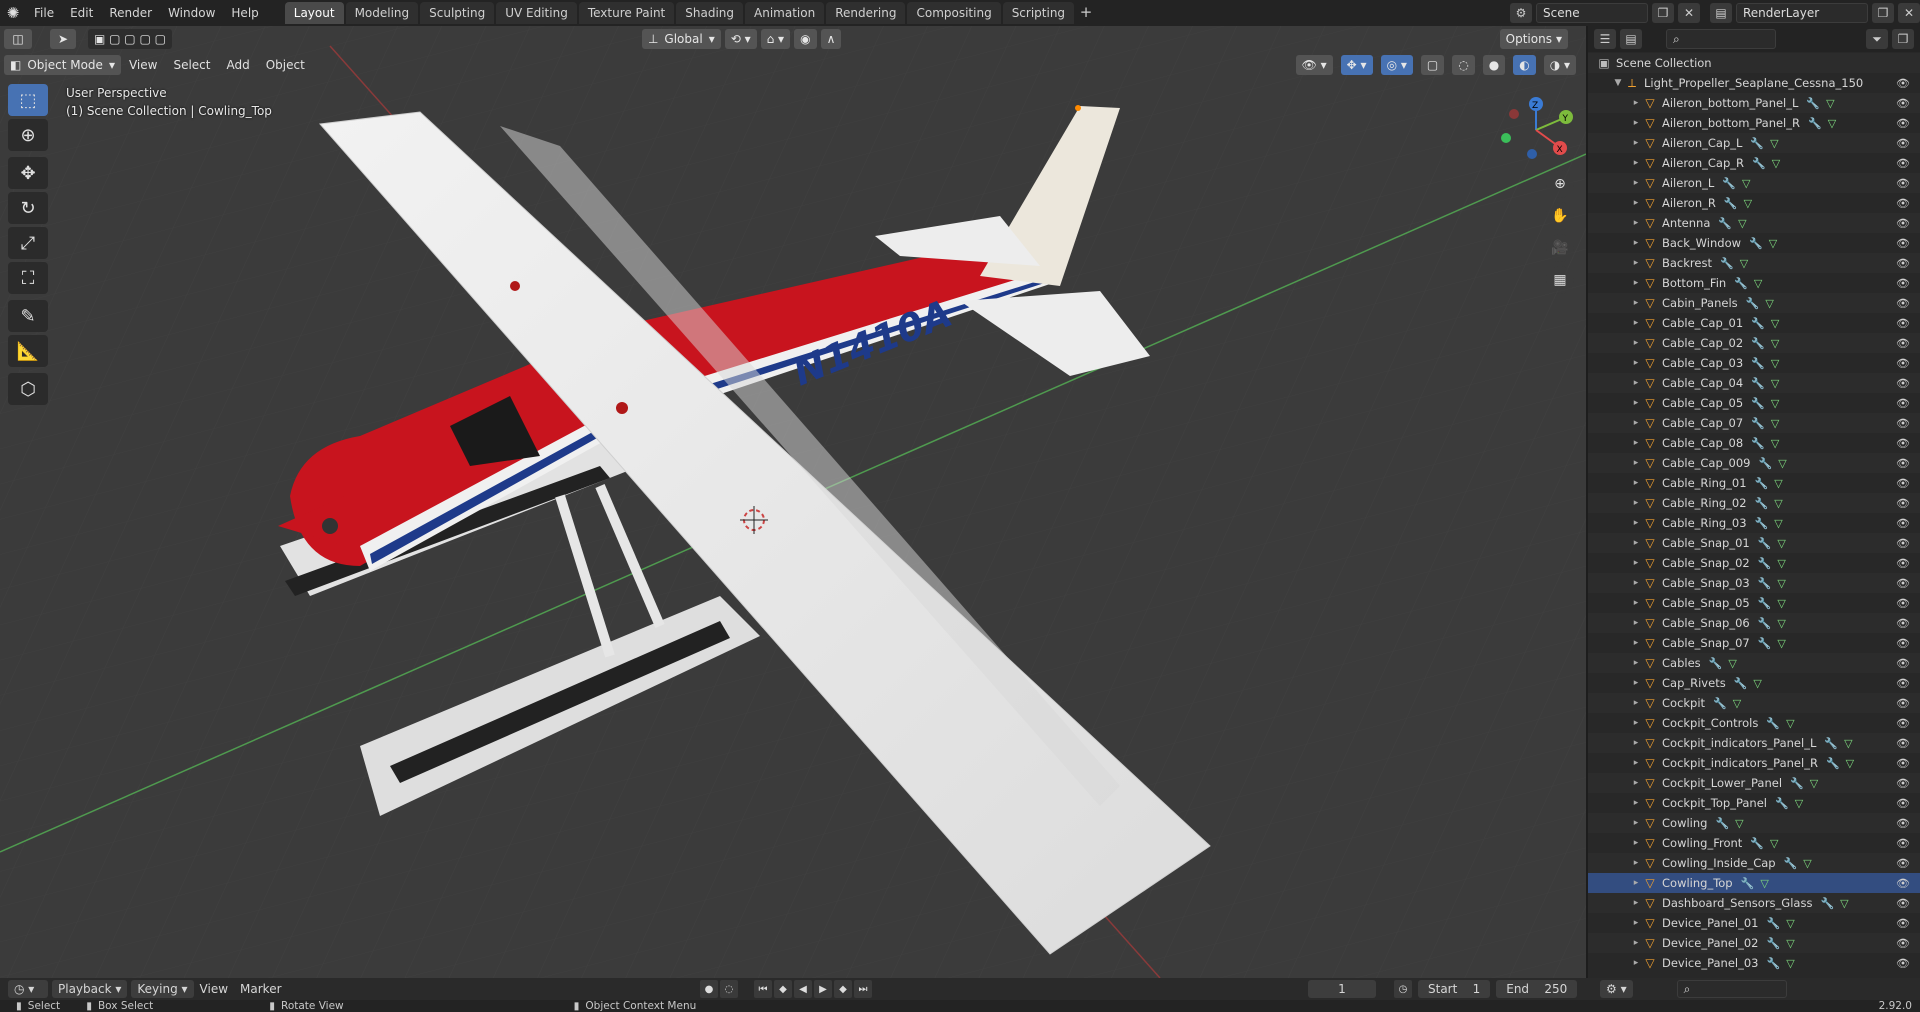 This screenshot has height=1012, width=1920. Describe the element at coordinates (1754, 663) in the screenshot. I see `outliner-item-row: ▸ ▽ Cables 🔧 ▽ 👁` at that location.